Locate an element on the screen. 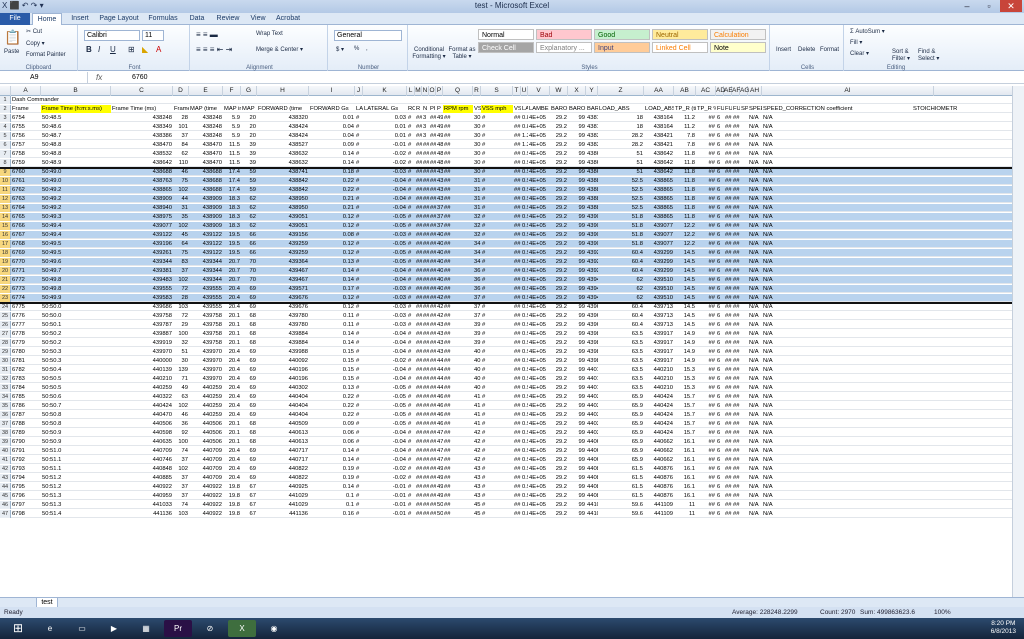  cell: 438421 is located at coordinates (659, 145).